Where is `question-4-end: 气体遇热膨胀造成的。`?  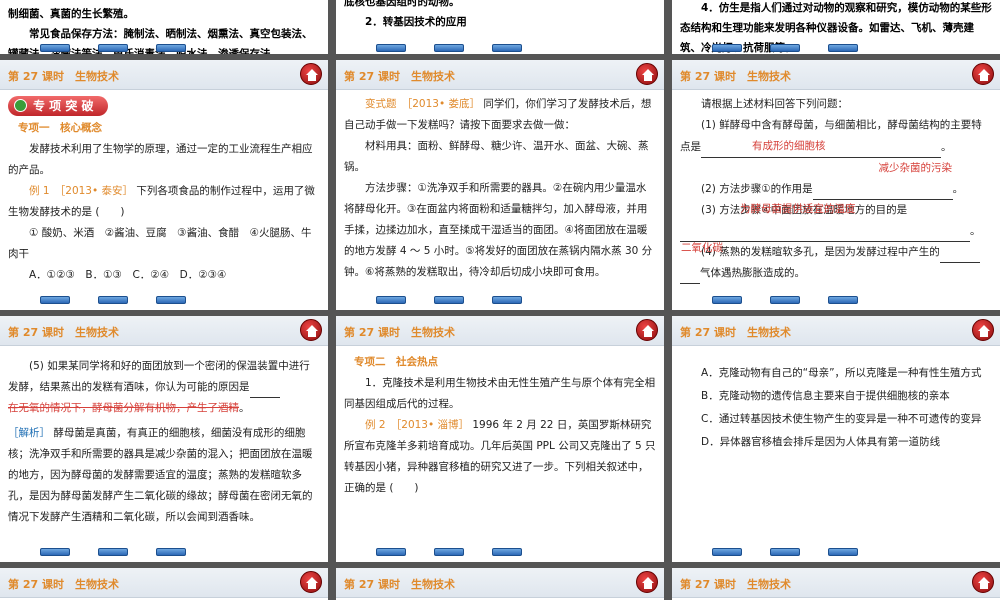
question-4-end: 气体遇热膨胀造成的。 is located at coordinates (752, 273).